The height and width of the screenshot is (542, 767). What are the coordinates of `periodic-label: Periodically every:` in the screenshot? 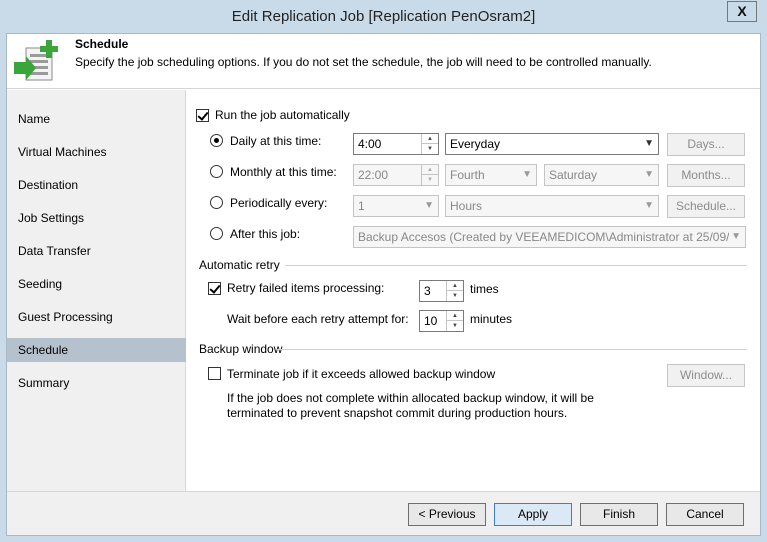 It's located at (279, 203).